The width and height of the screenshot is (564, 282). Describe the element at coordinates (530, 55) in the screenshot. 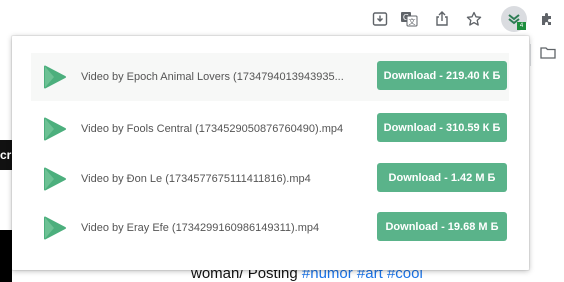

I see `bookmark-bar-separator` at that location.